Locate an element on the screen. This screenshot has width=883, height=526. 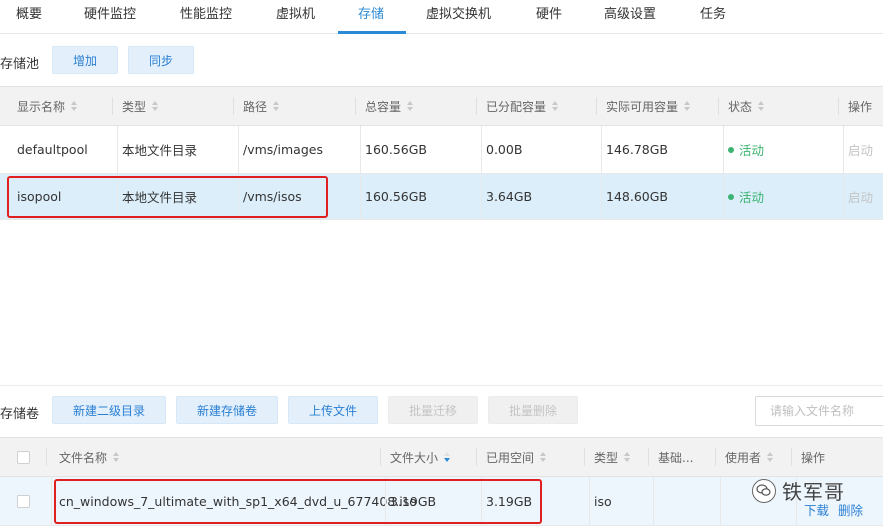
tab-performance-monitor: 性能监控 is located at coordinates (206, 17).